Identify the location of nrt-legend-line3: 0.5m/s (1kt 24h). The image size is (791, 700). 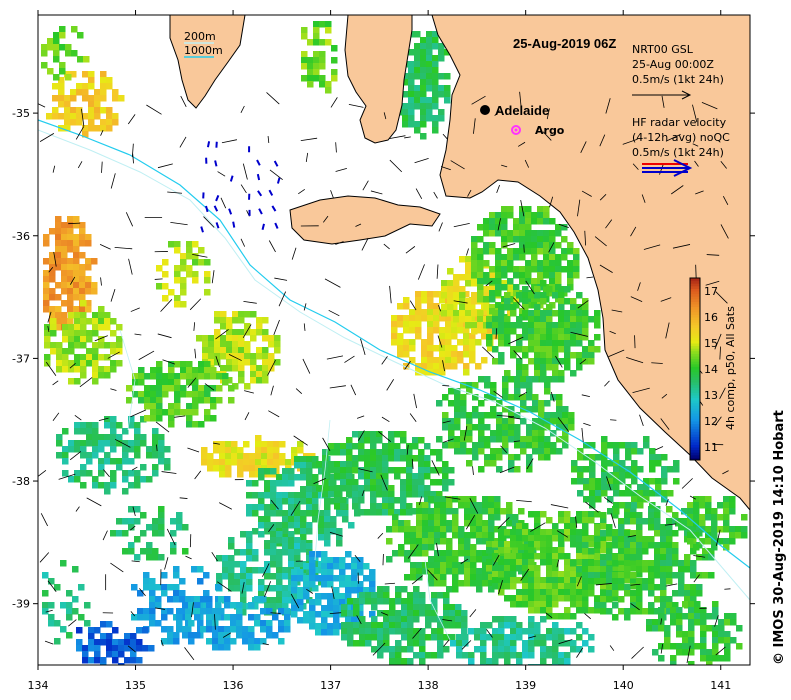
(678, 79).